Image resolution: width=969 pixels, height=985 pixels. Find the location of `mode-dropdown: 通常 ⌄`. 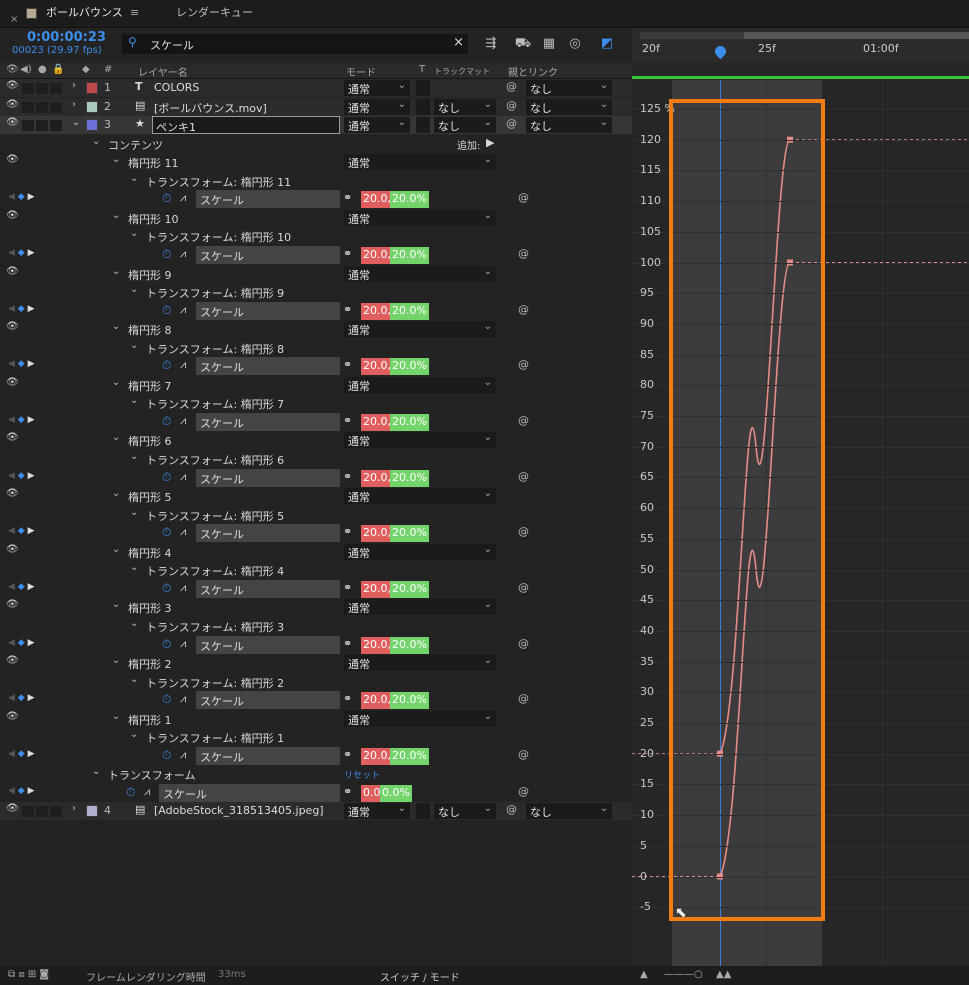

mode-dropdown: 通常 ⌄ is located at coordinates (377, 106).